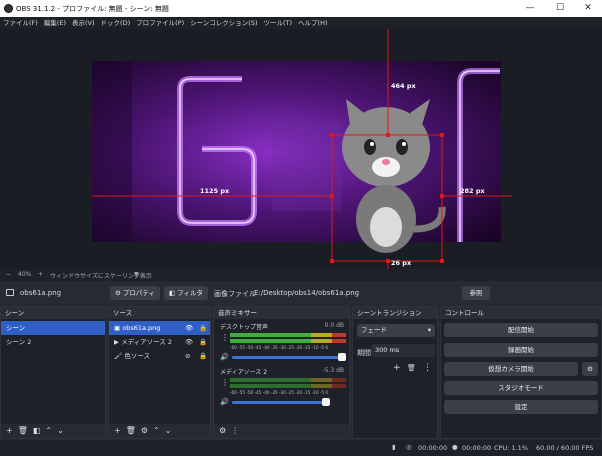  What do you see at coordinates (160, 23) in the screenshot?
I see `menu-profile: プロファイル(P)` at bounding box center [160, 23].